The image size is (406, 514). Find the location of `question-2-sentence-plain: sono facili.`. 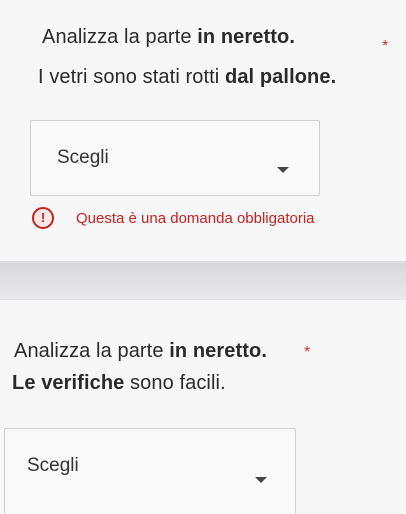

question-2-sentence-plain: sono facili. is located at coordinates (175, 383).